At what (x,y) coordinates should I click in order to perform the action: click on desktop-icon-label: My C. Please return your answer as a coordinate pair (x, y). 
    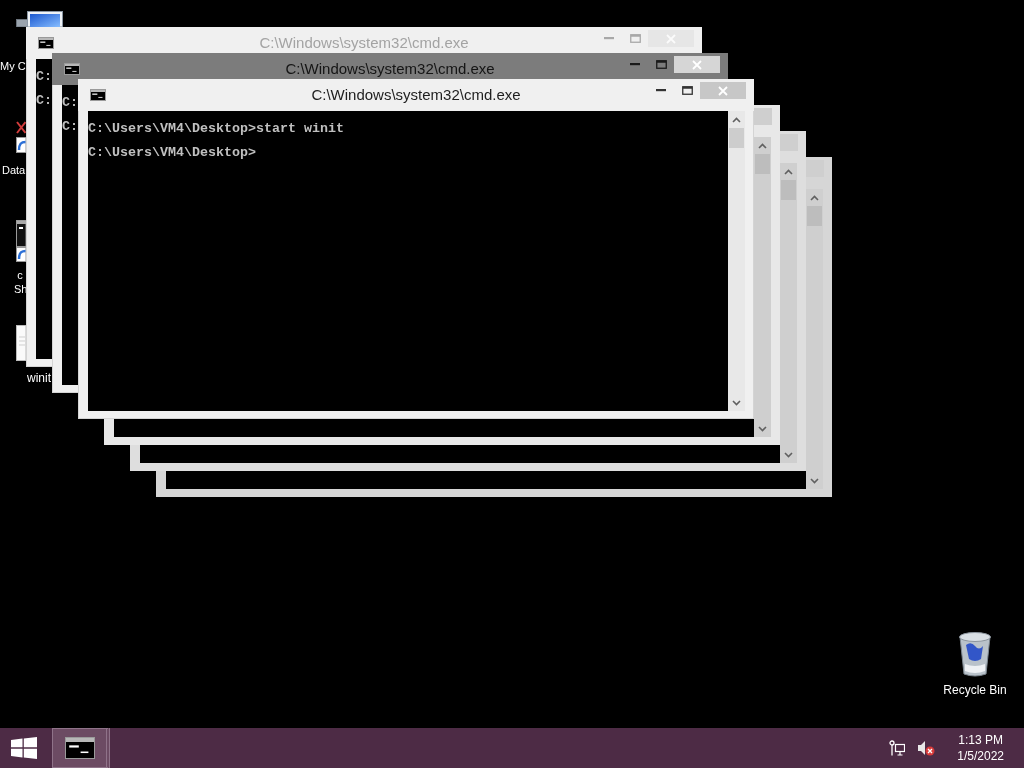
    Looking at the image, I should click on (13, 66).